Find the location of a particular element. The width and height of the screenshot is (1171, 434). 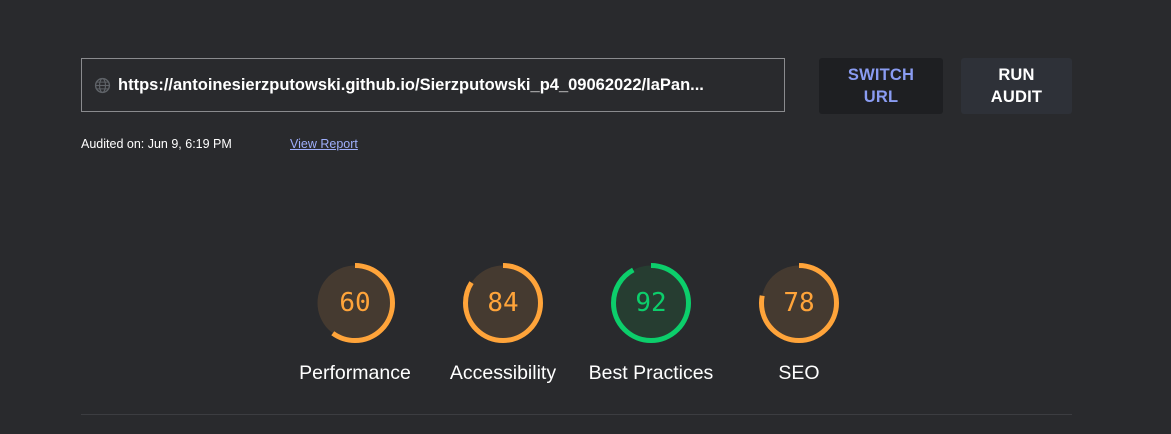

switch-url-label-line1: SWITCH is located at coordinates (881, 75).